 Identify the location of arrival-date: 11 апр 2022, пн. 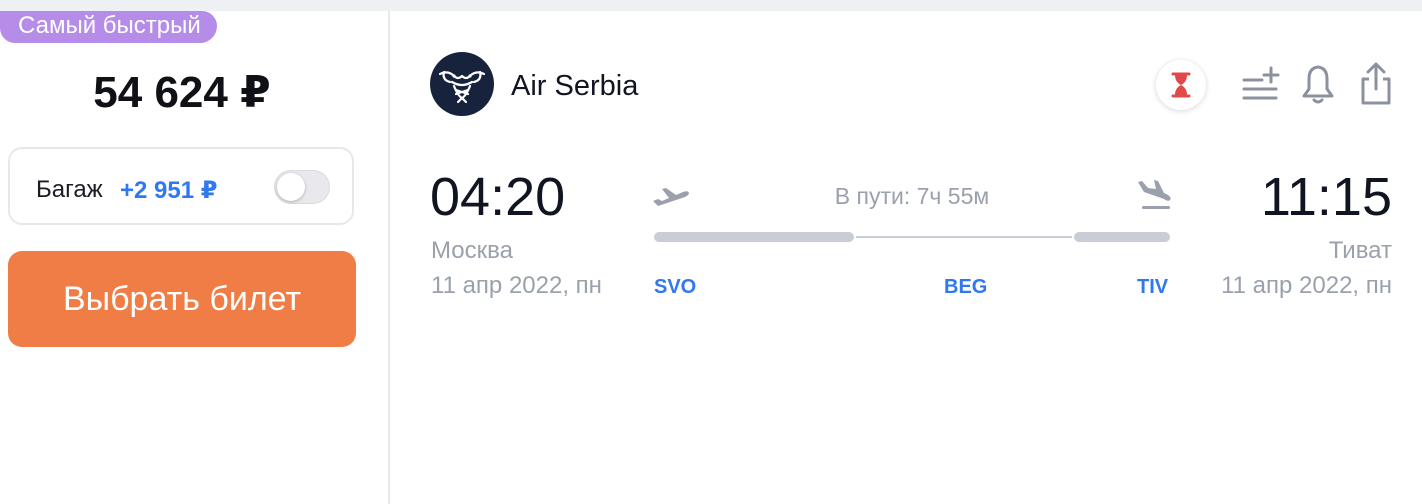
(1306, 285).